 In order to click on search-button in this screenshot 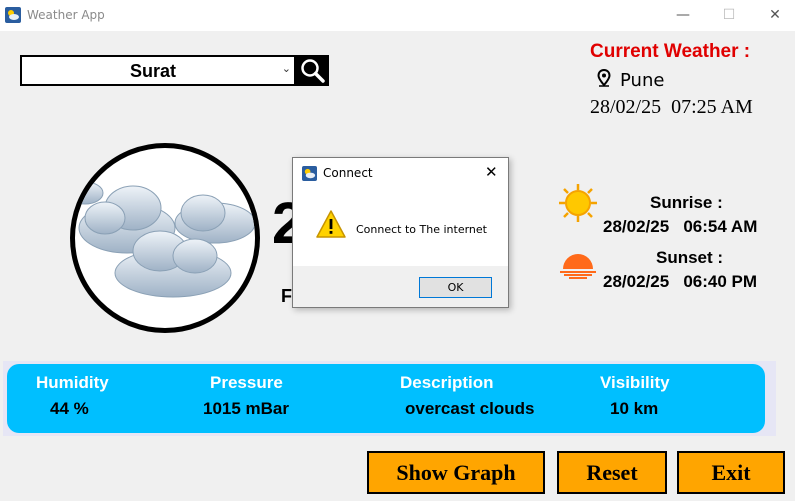, I will do `click(312, 70)`.